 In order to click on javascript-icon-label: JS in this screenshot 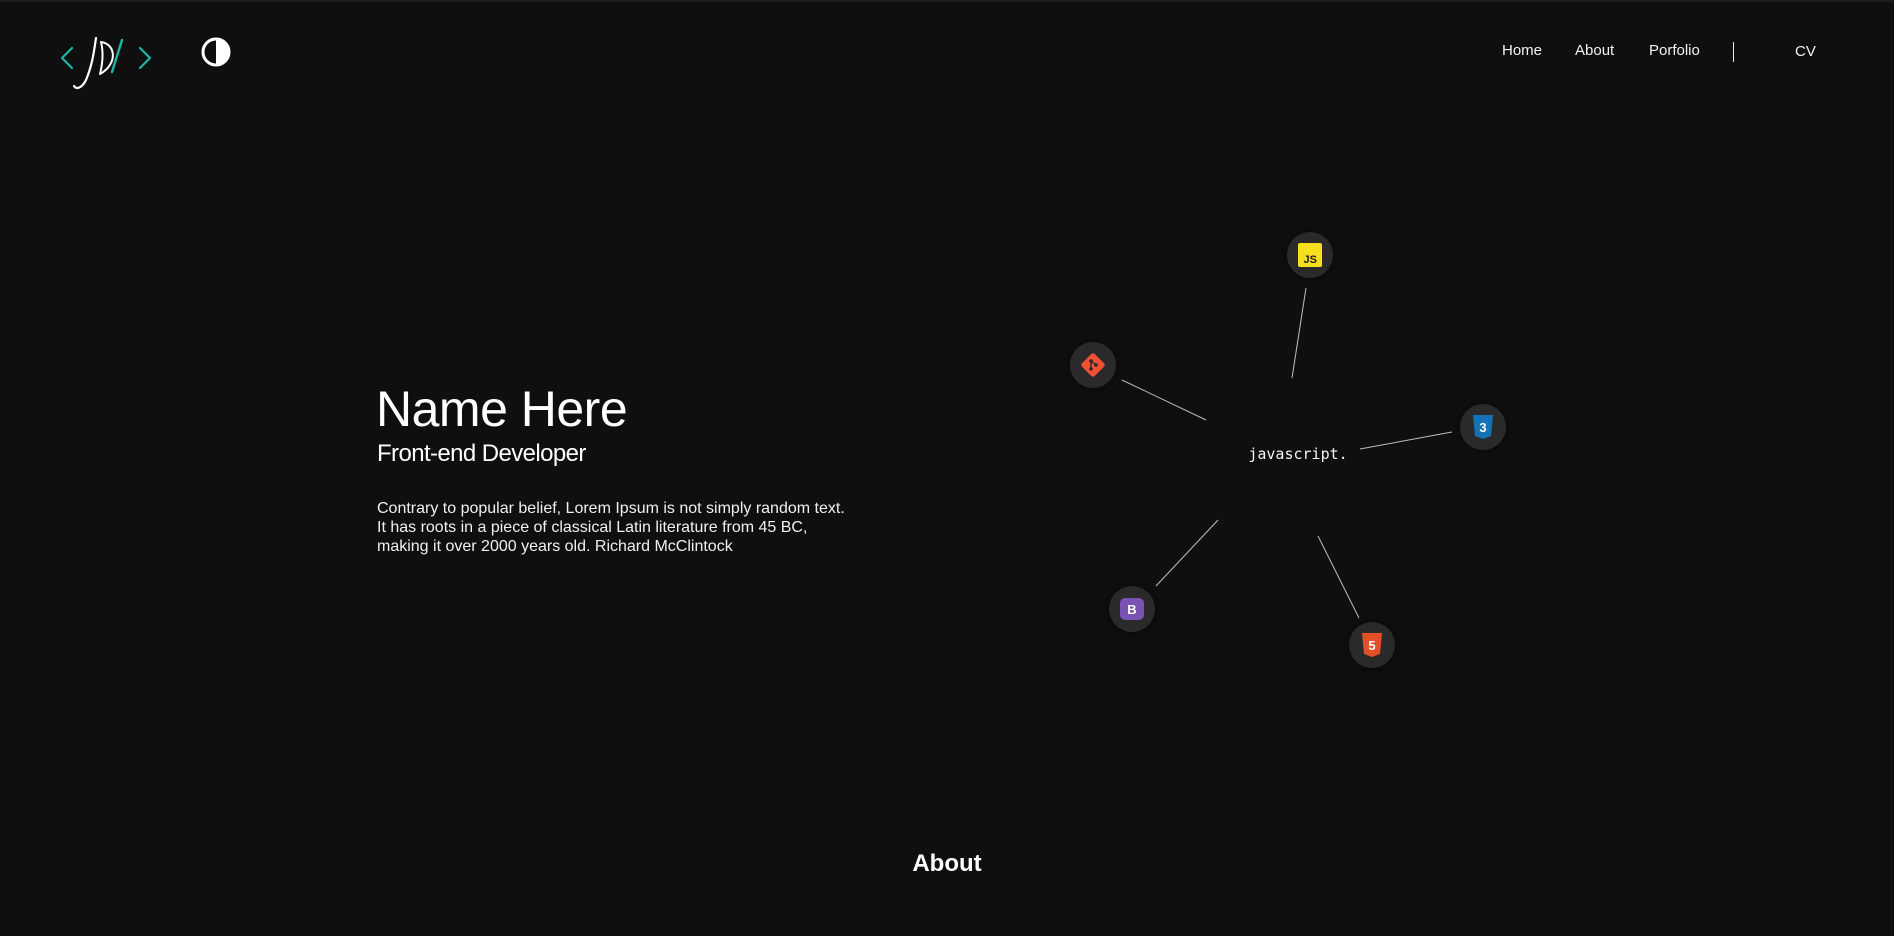, I will do `click(1310, 260)`.